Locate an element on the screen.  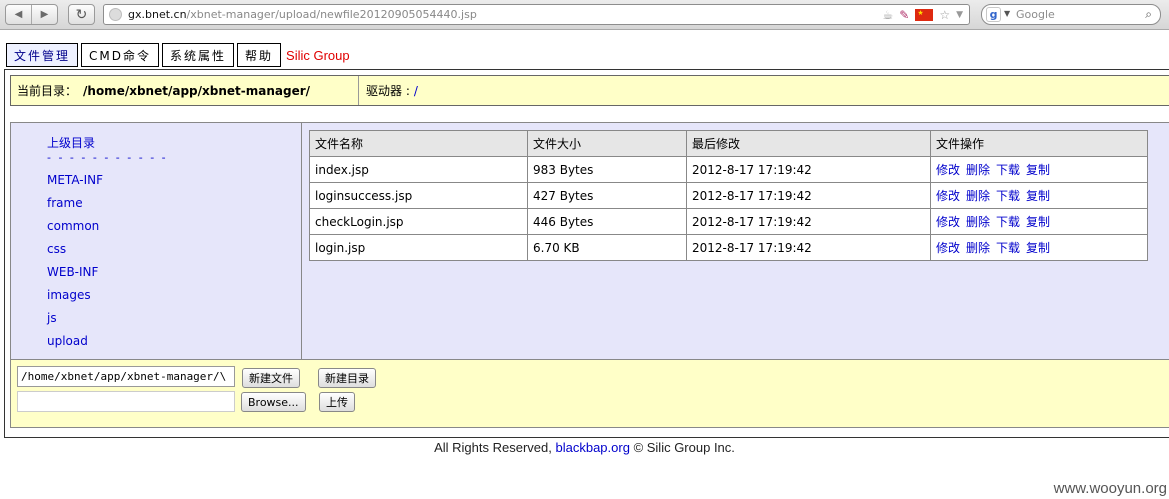
drive-selector: 驱动器 : / is located at coordinates (388, 90).